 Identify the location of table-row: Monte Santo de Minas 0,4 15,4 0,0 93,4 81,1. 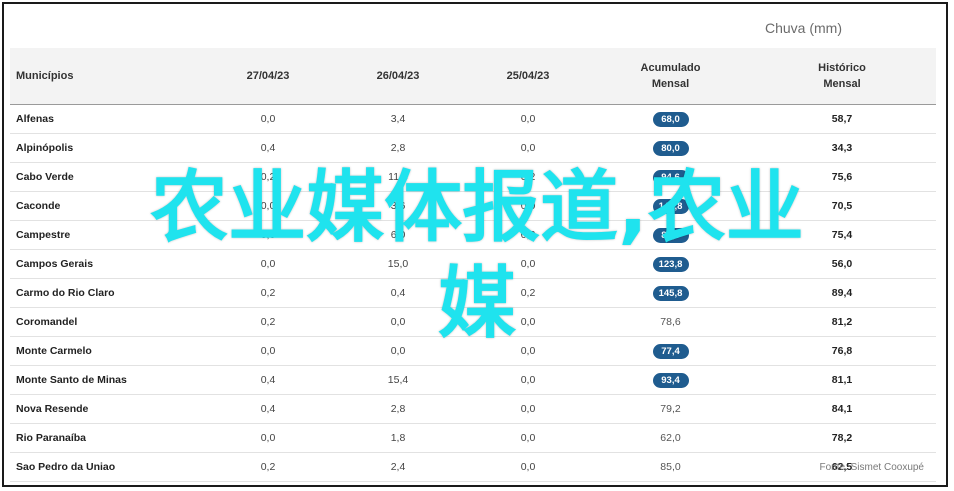
(473, 380).